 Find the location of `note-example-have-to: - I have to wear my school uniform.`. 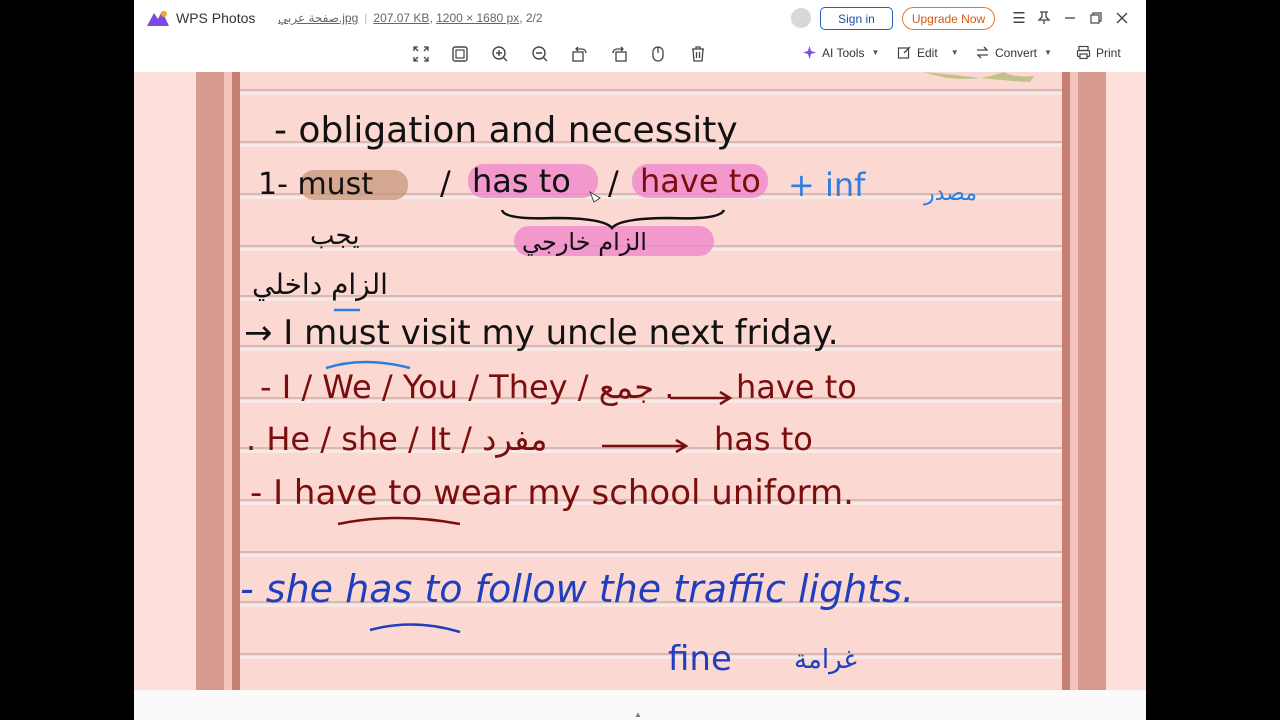

note-example-have-to: - I have to wear my school uniform. is located at coordinates (552, 493).